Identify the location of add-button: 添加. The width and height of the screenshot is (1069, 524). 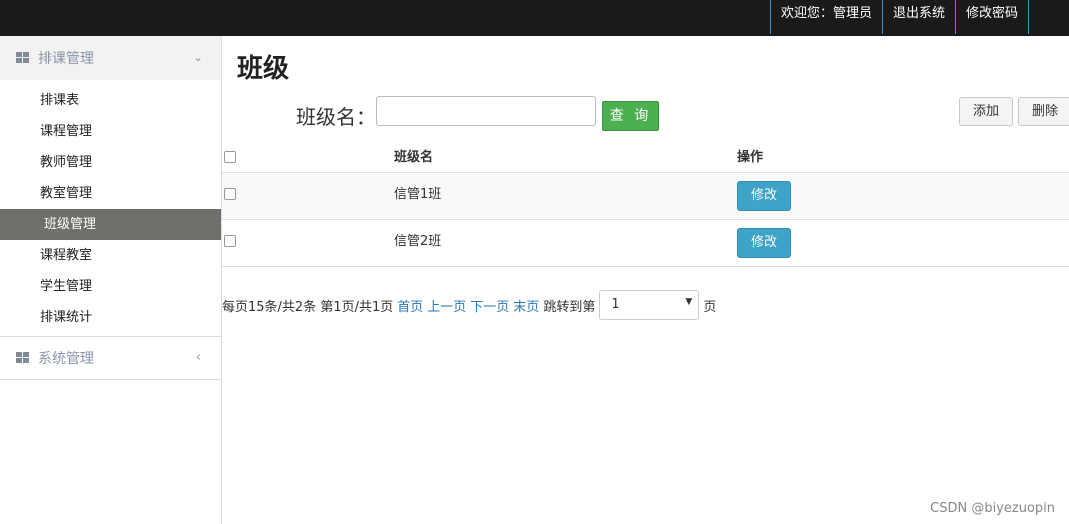
(986, 111).